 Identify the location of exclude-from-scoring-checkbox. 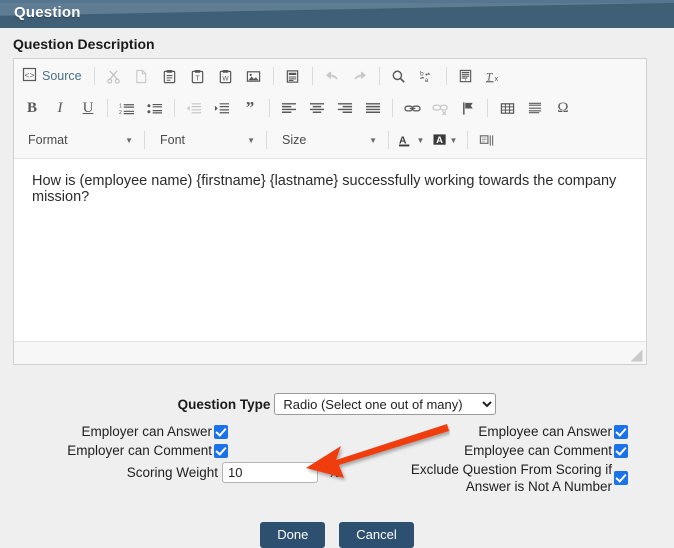
(621, 478).